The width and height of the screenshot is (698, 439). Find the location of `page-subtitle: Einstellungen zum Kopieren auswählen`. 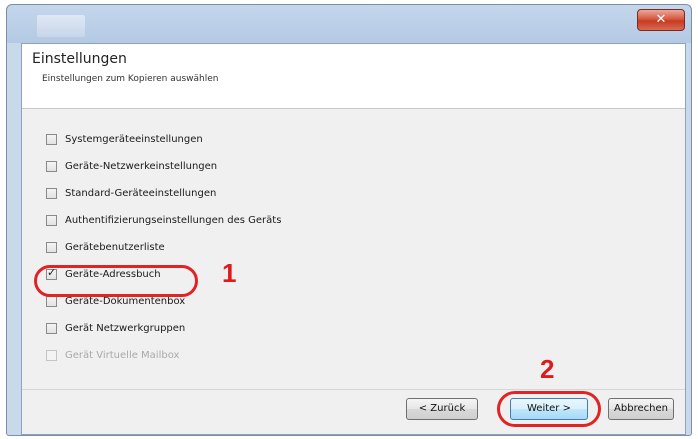

page-subtitle: Einstellungen zum Kopieren auswählen is located at coordinates (130, 79).